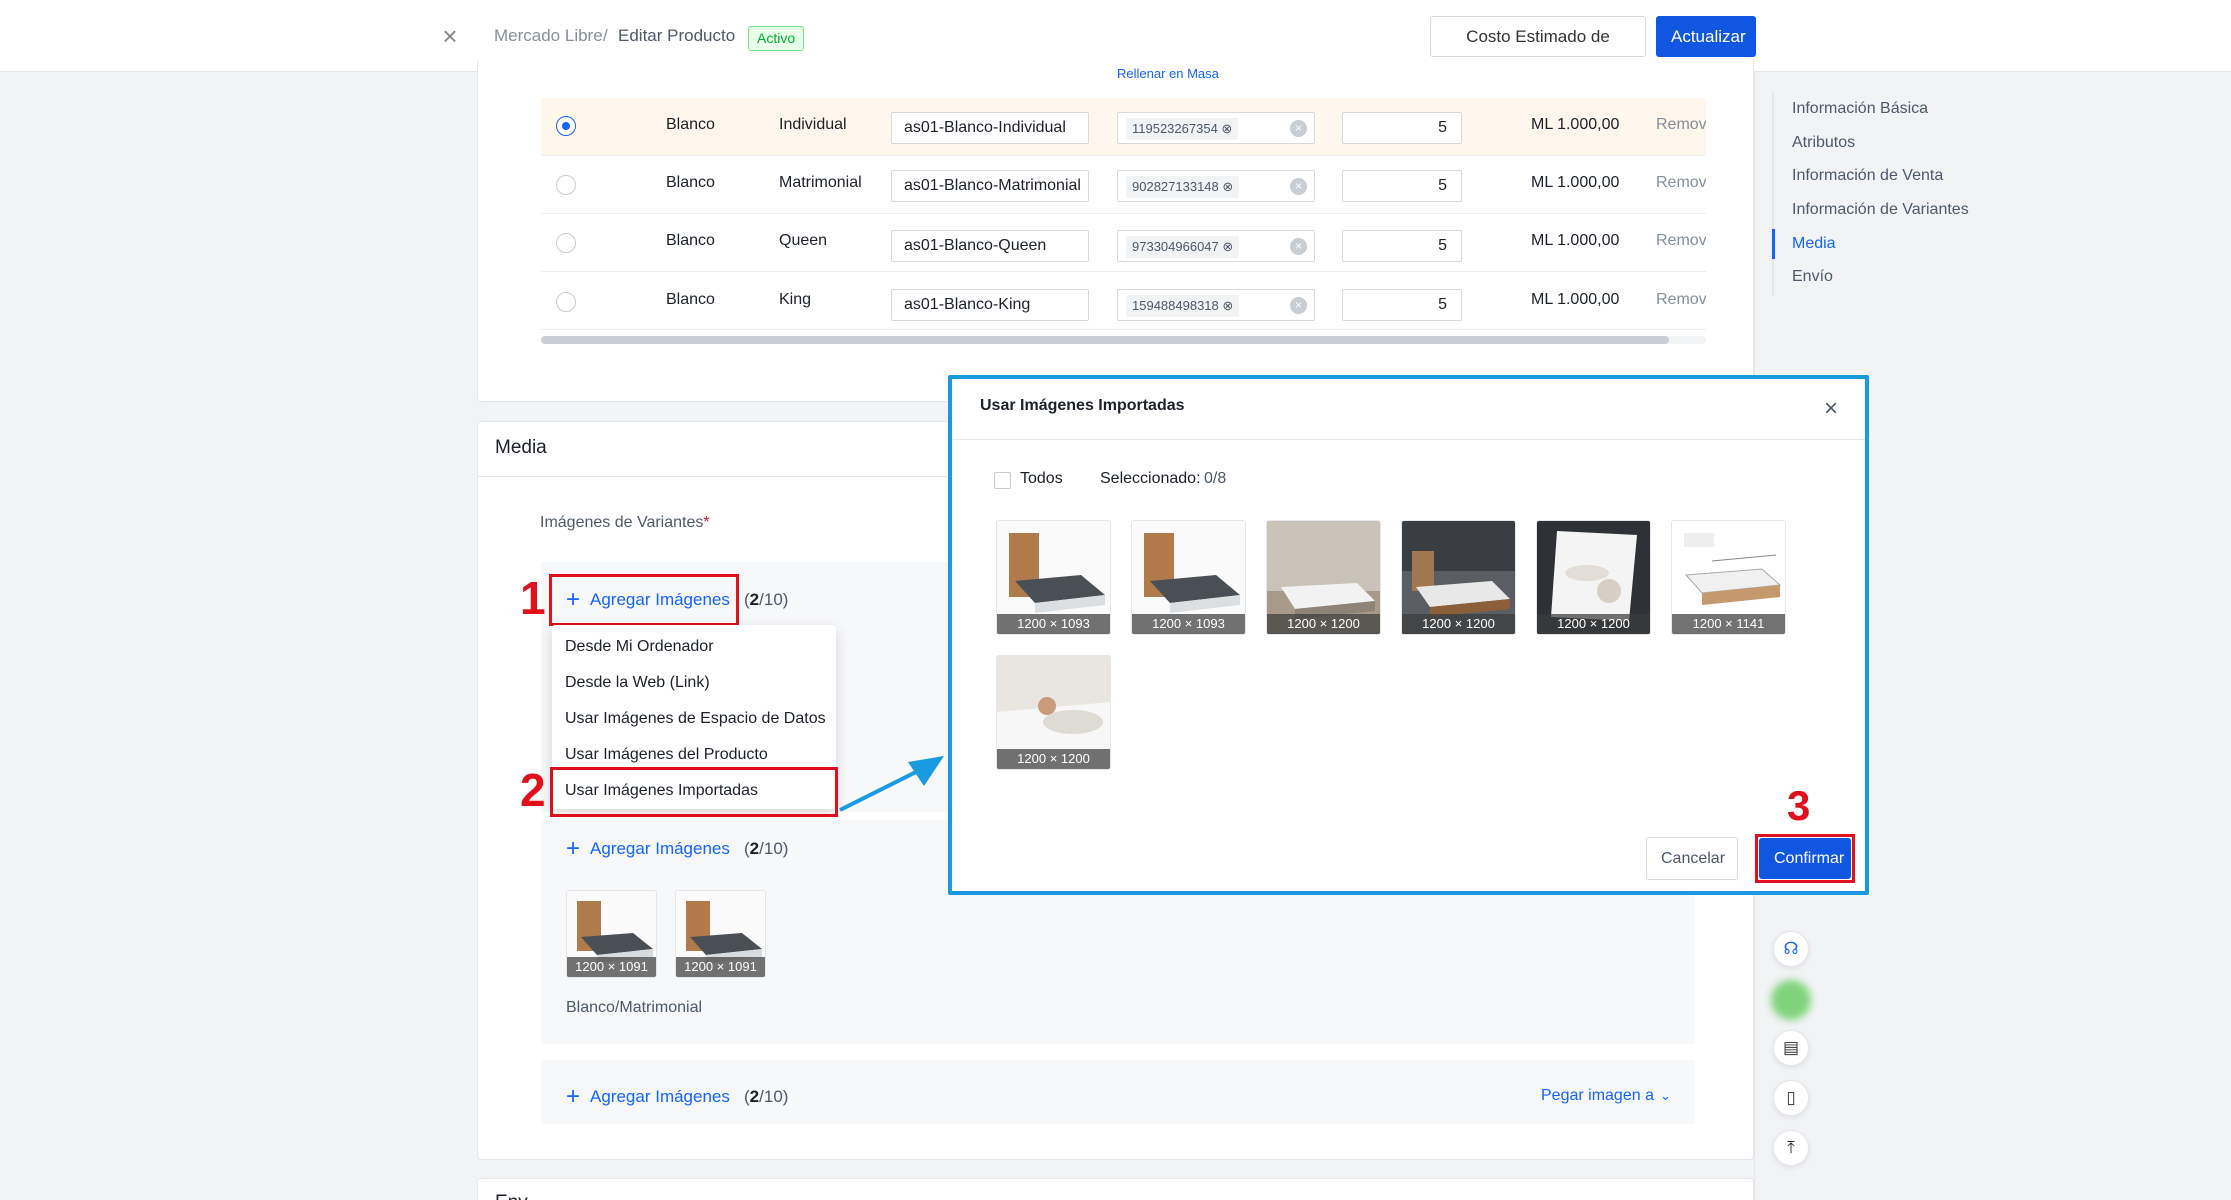 This screenshot has height=1200, width=2231. What do you see at coordinates (1183, 187) in the screenshot?
I see `gtin-tag: 902827133148 ⊗` at bounding box center [1183, 187].